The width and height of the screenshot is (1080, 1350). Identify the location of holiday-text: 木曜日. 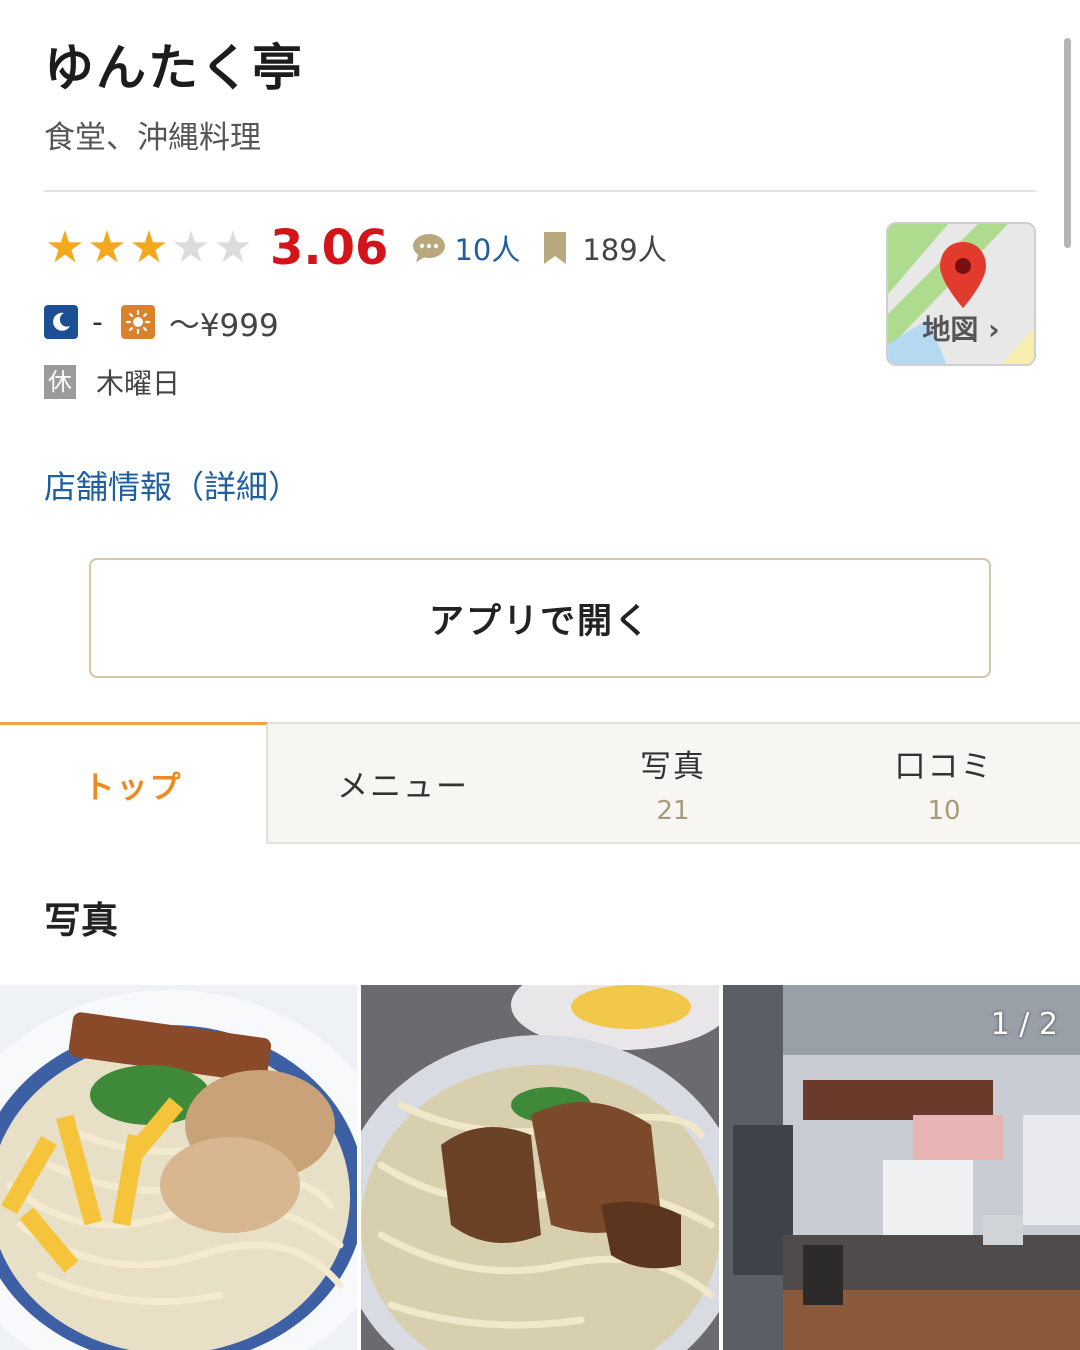
(138, 383).